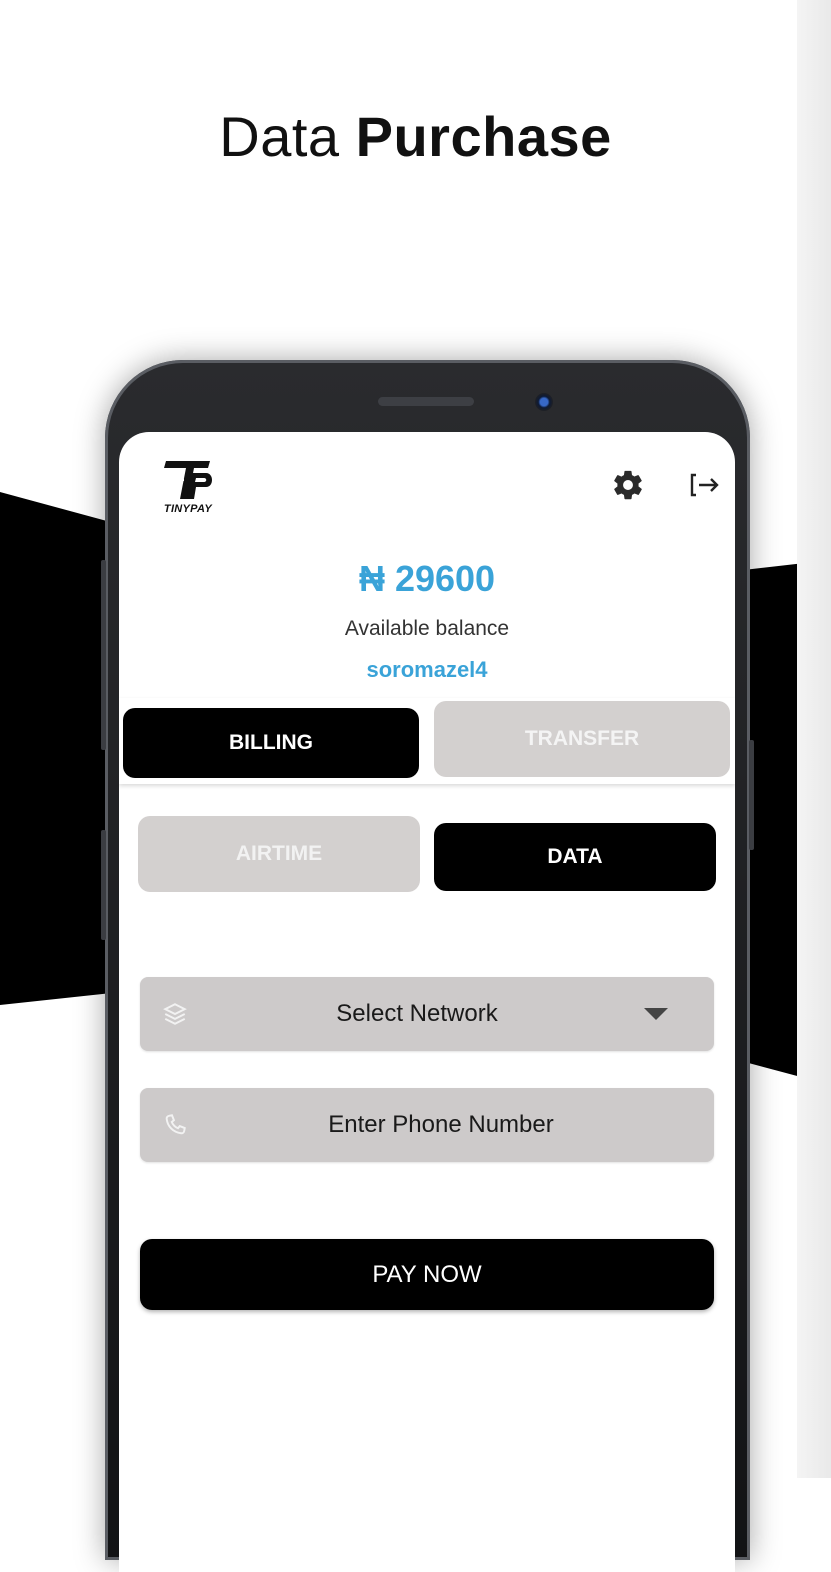  Describe the element at coordinates (427, 669) in the screenshot. I see `username: soromazel4` at that location.